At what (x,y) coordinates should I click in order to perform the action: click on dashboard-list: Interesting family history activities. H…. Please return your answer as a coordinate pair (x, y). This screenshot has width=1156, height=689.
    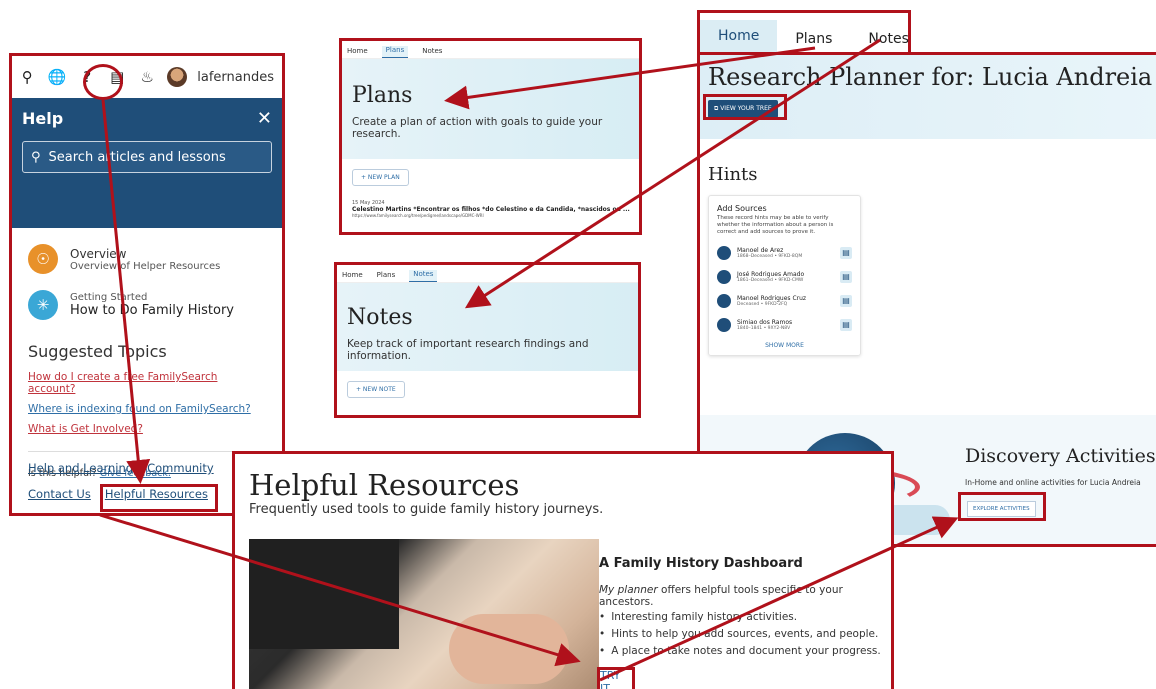
    Looking at the image, I should click on (740, 634).